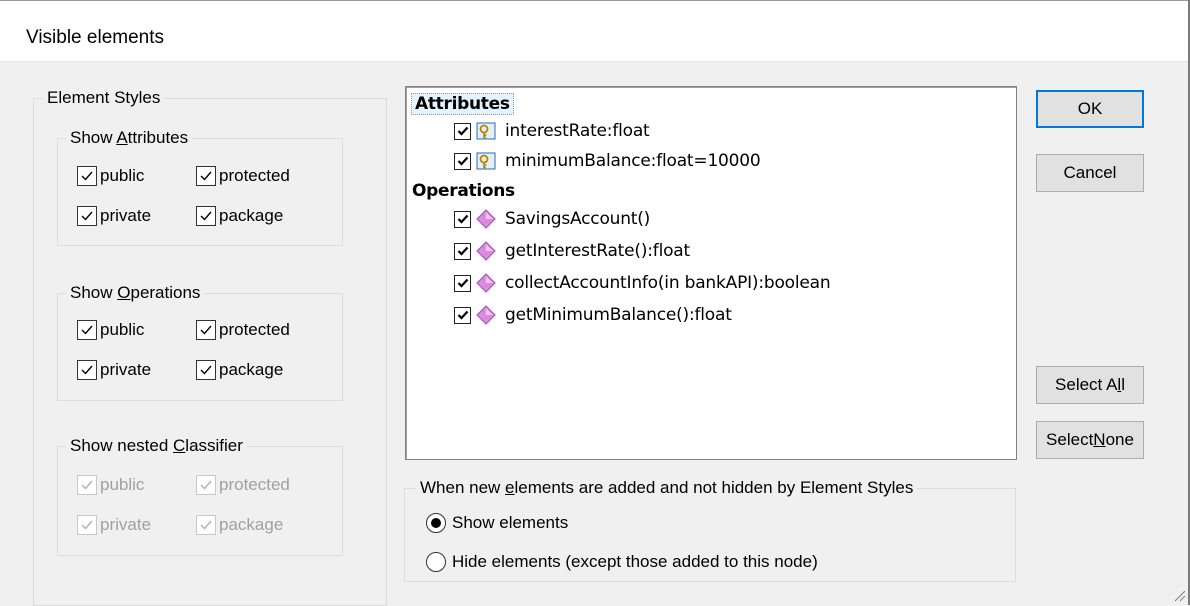 The image size is (1190, 606). I want to click on show-elements-radio: Show elements, so click(497, 523).